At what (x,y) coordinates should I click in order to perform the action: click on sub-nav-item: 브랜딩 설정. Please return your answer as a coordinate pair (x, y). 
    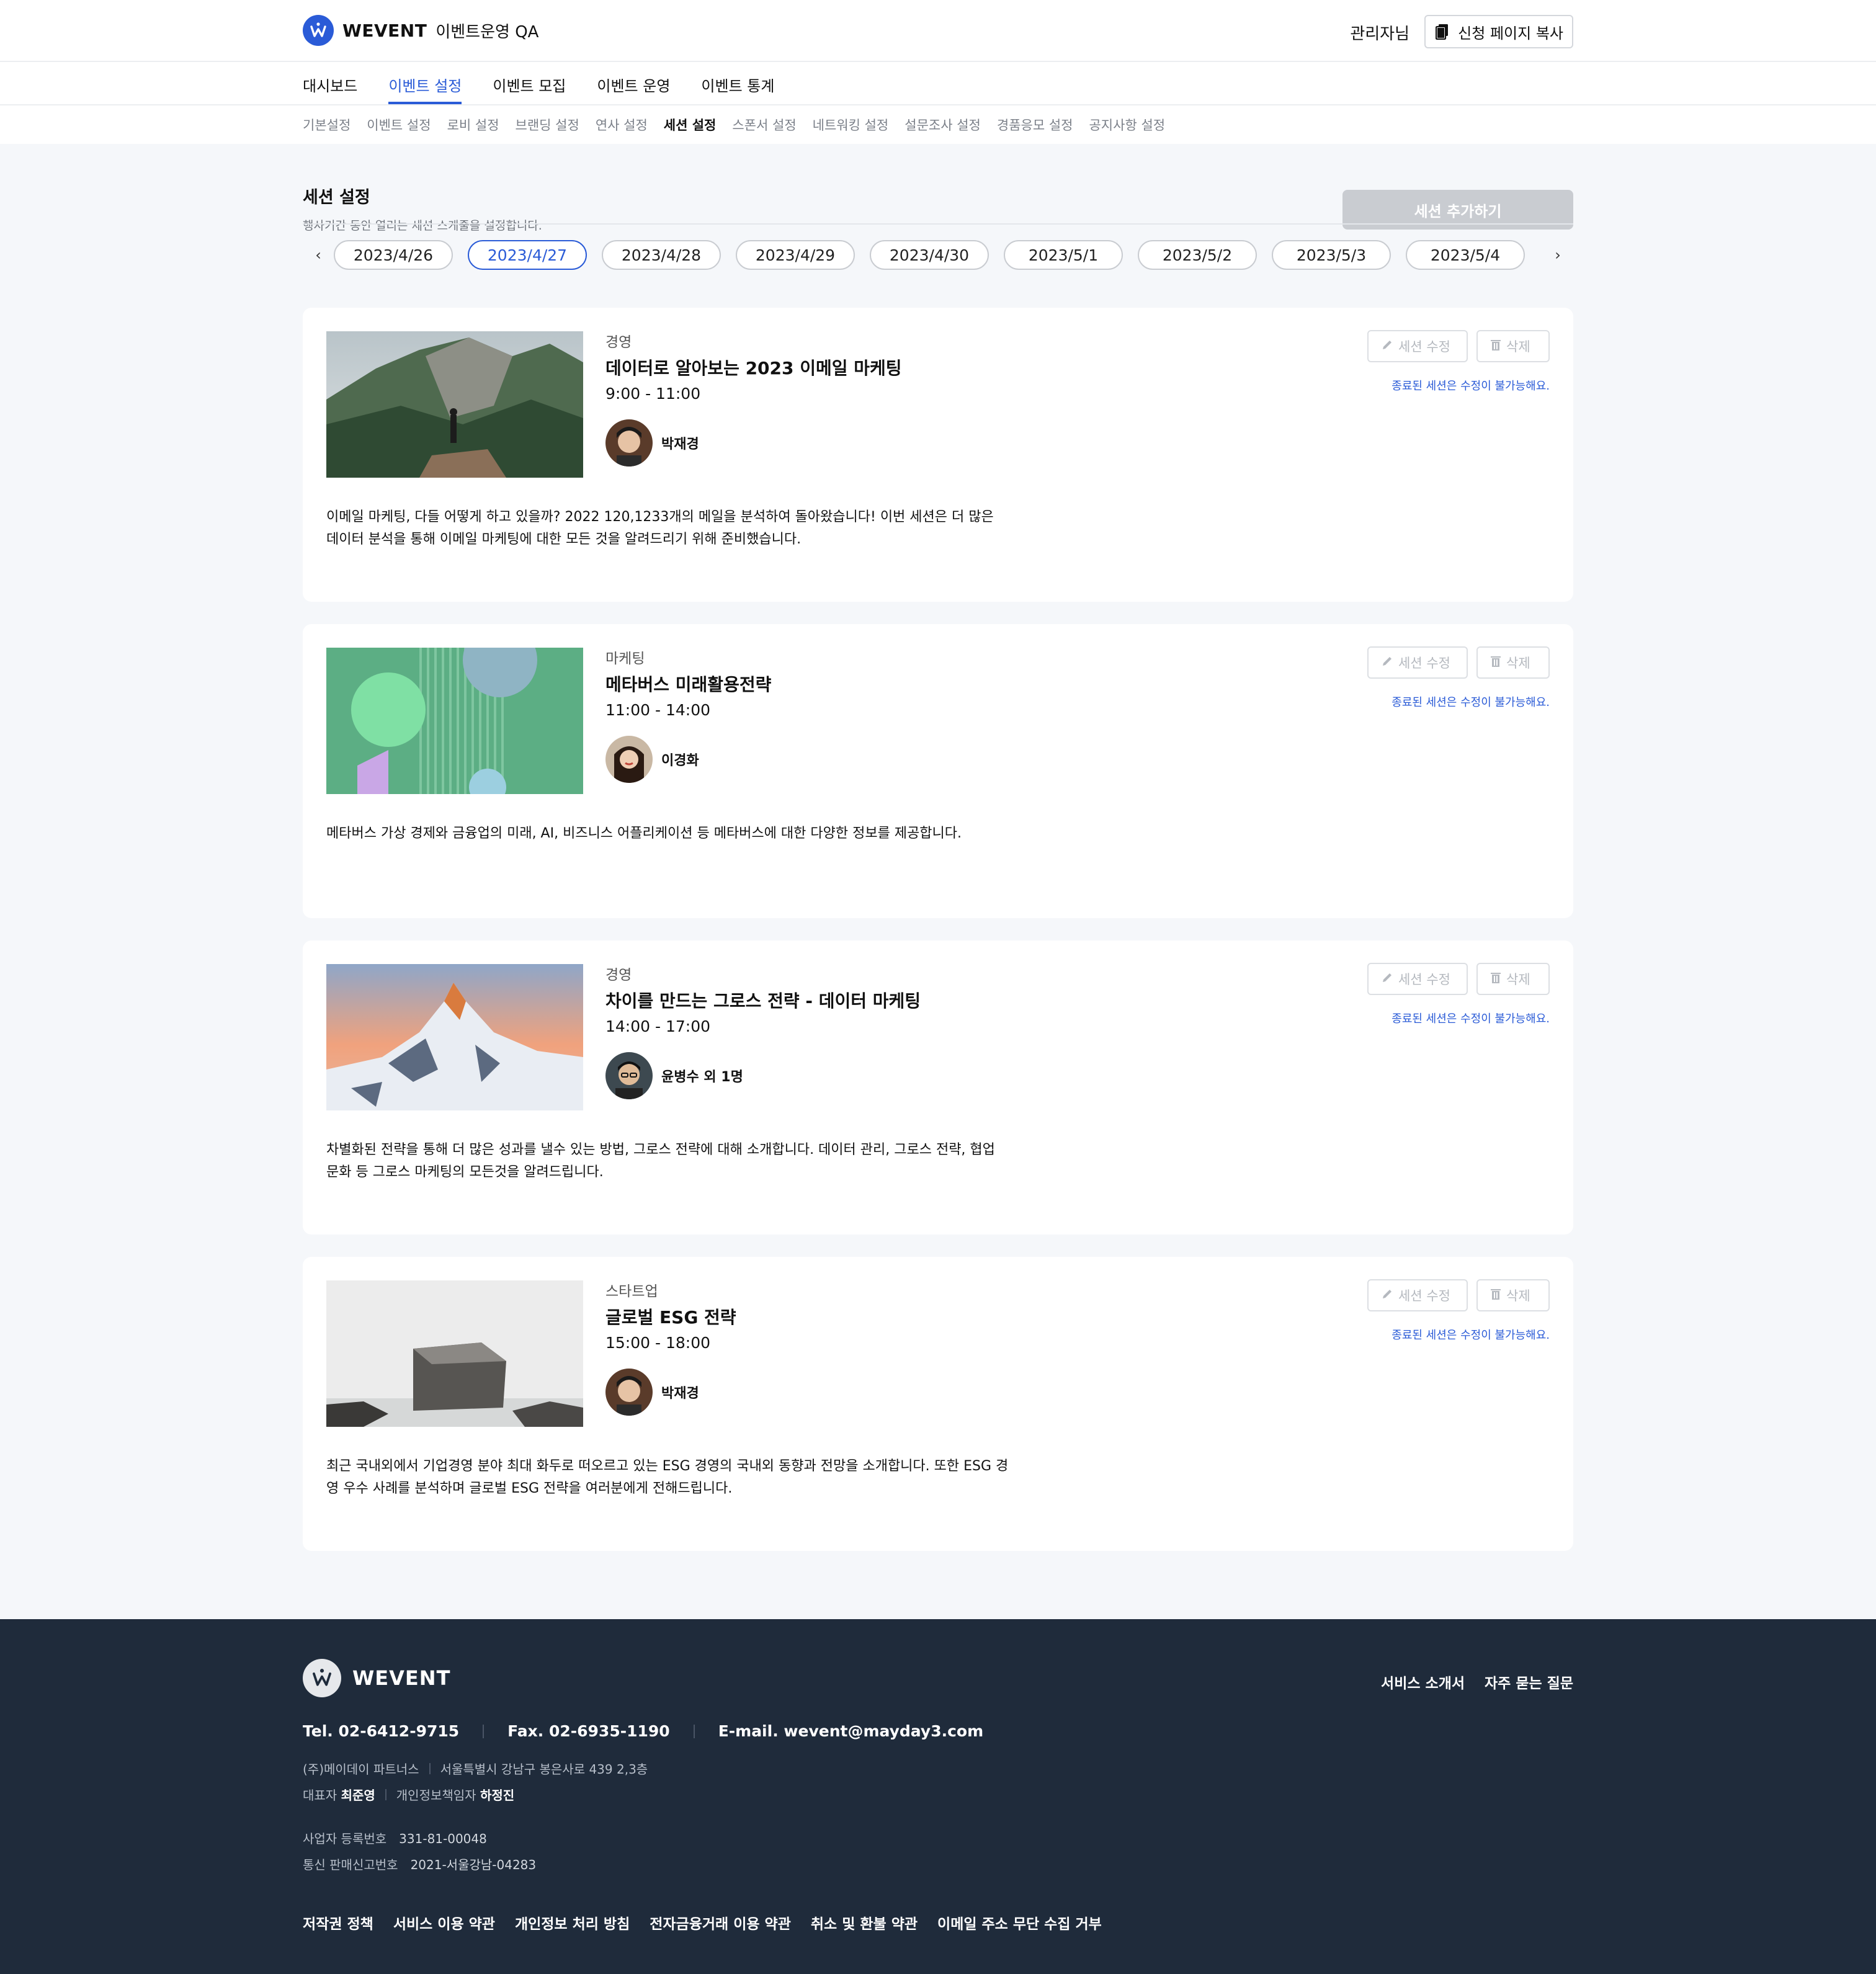
    Looking at the image, I should click on (547, 124).